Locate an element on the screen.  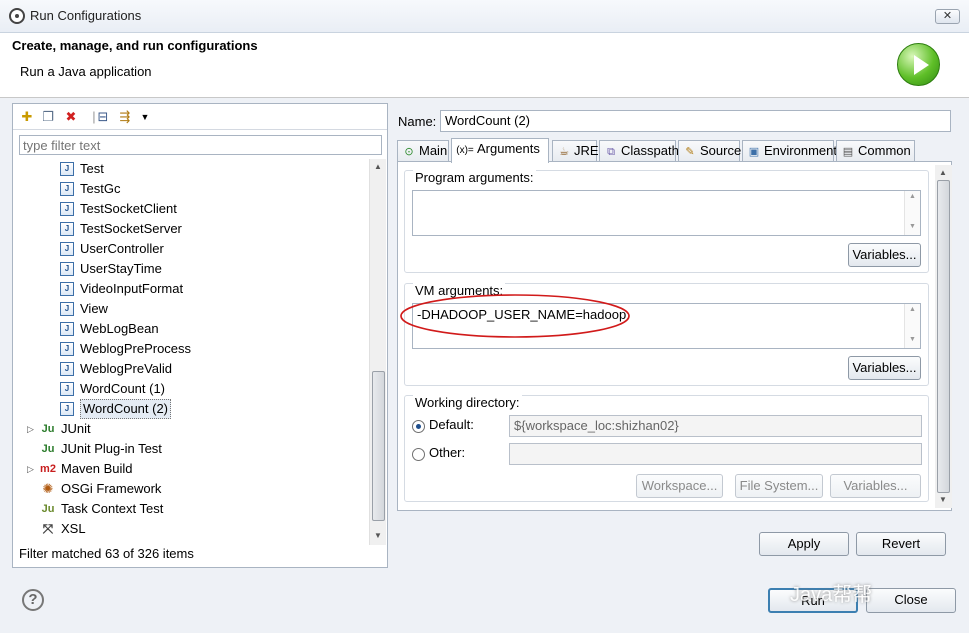
new-configuration-icon: ✚ is located at coordinates (27, 117).